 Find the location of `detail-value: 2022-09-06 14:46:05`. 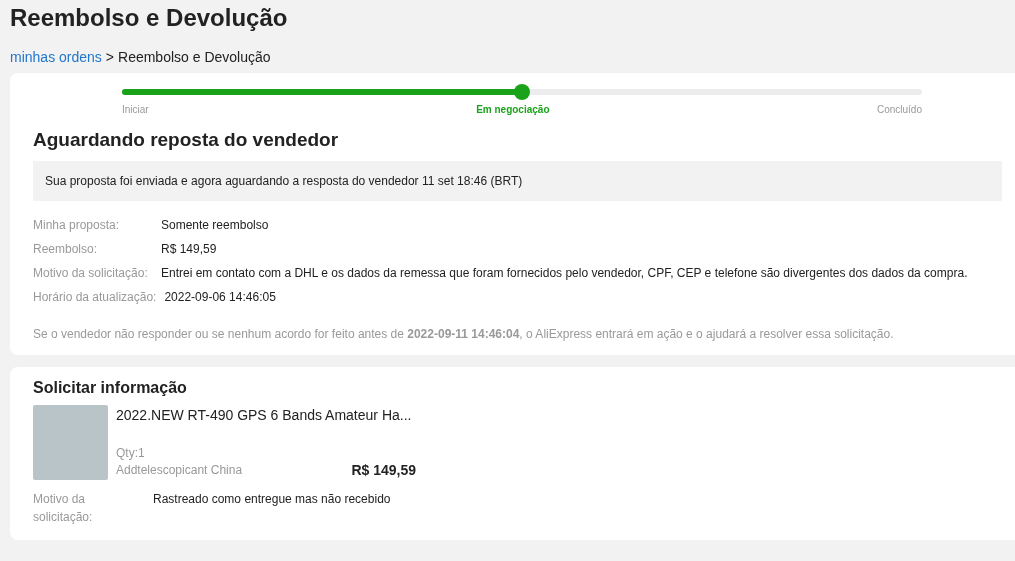

detail-value: 2022-09-06 14:46:05 is located at coordinates (220, 297).